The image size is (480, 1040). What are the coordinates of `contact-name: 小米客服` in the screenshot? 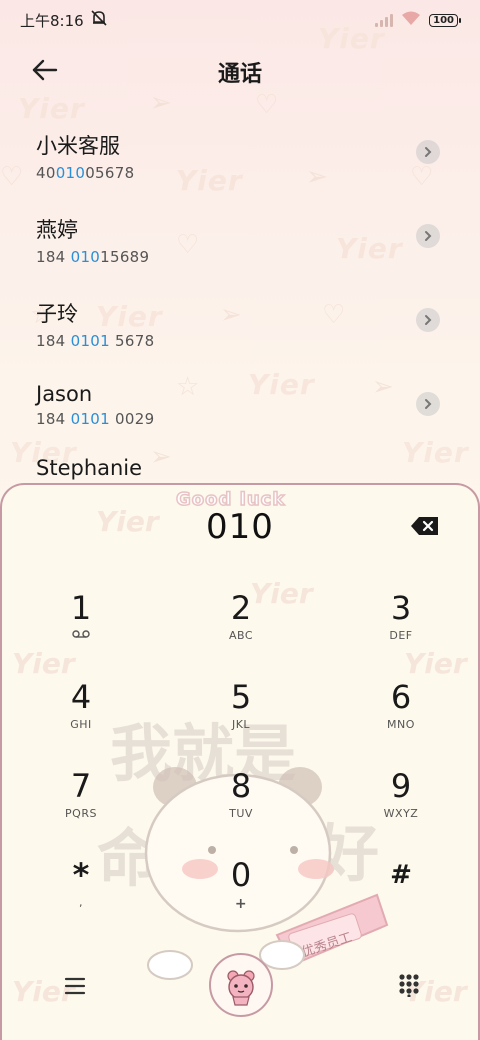 It's located at (78, 146).